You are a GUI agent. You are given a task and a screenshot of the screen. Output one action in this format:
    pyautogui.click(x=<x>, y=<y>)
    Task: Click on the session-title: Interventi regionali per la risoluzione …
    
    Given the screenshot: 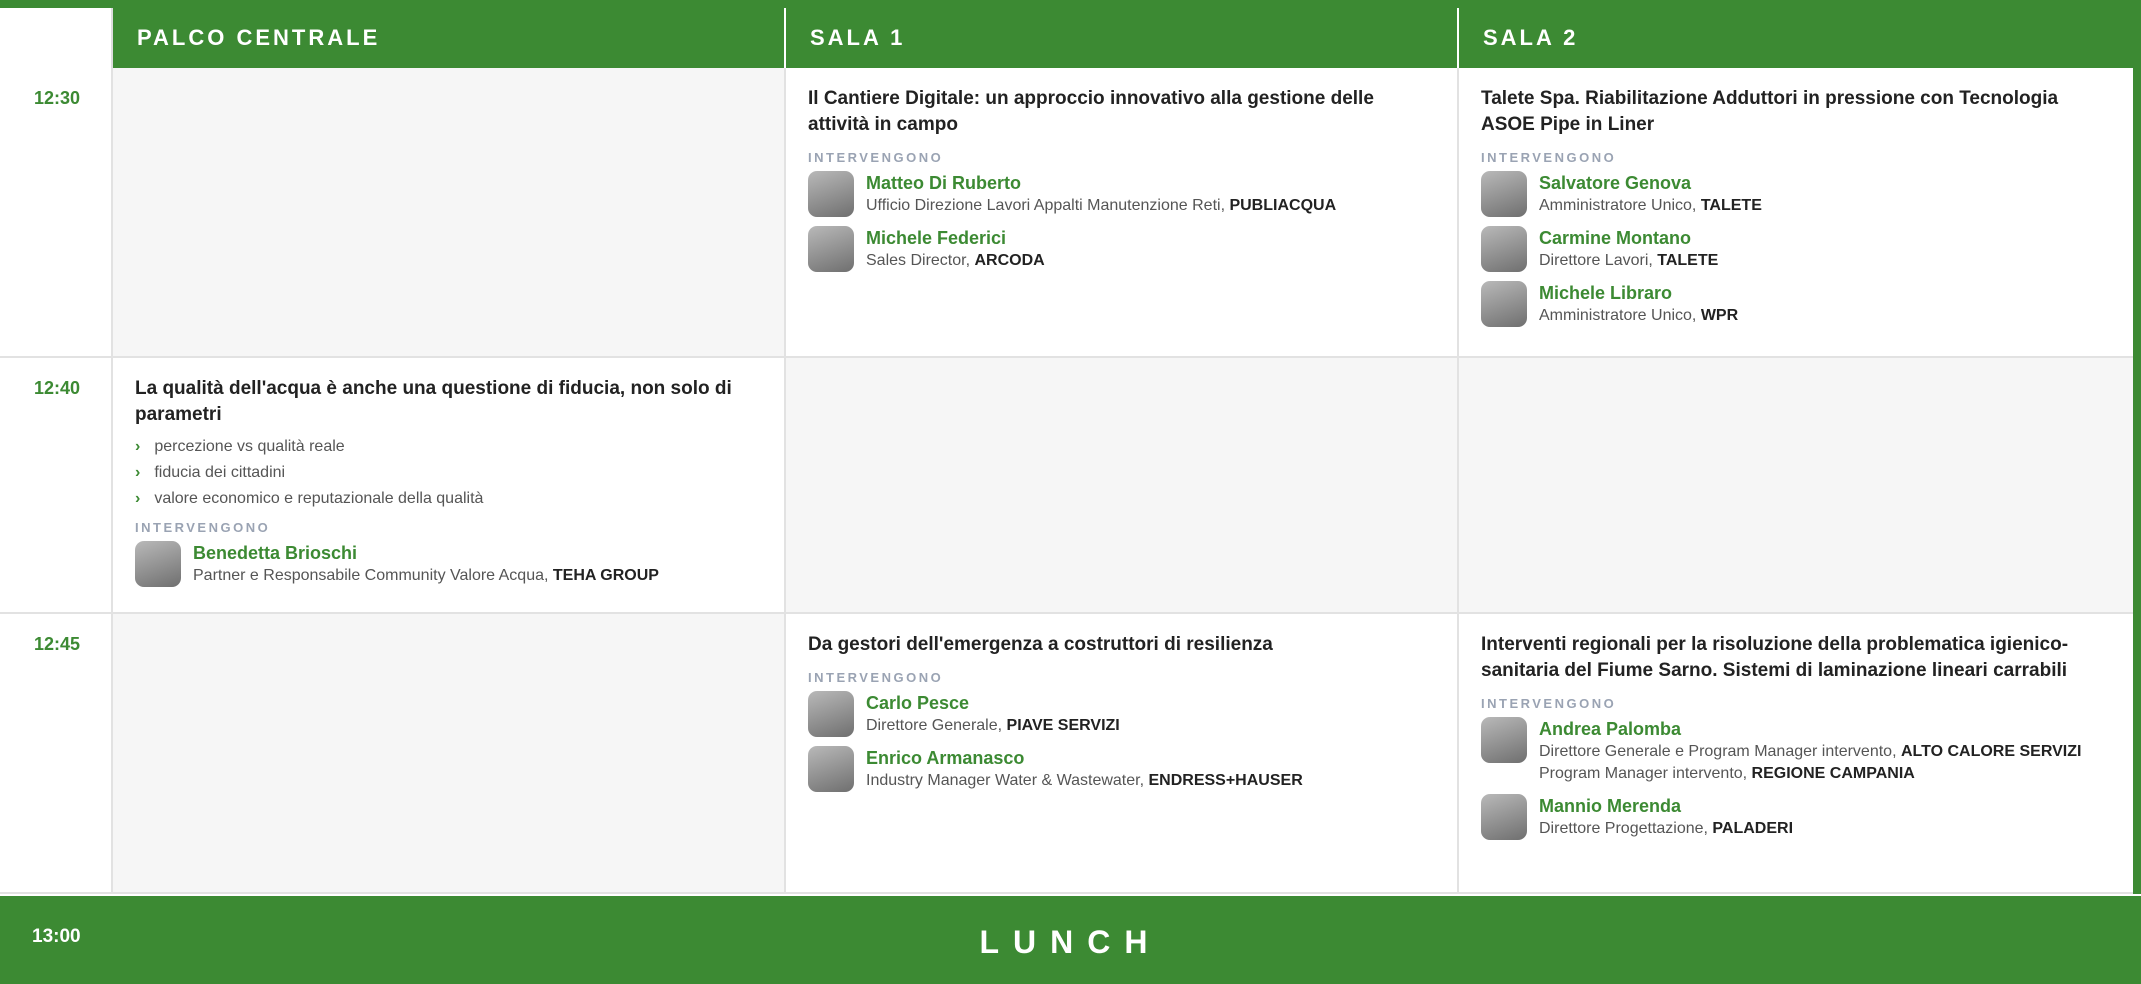 What is the action you would take?
    pyautogui.click(x=1775, y=657)
    